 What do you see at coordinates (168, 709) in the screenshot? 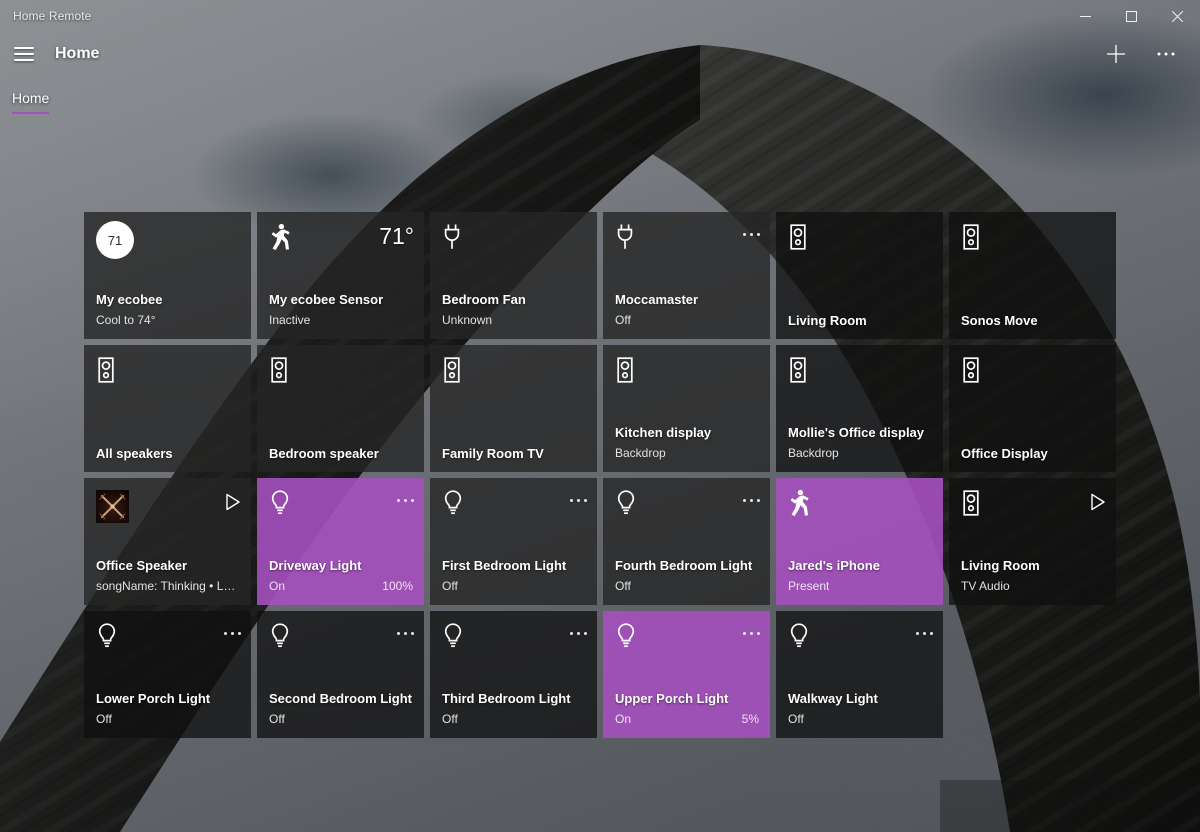
I see `tile-body: Lower Porch Light Off` at bounding box center [168, 709].